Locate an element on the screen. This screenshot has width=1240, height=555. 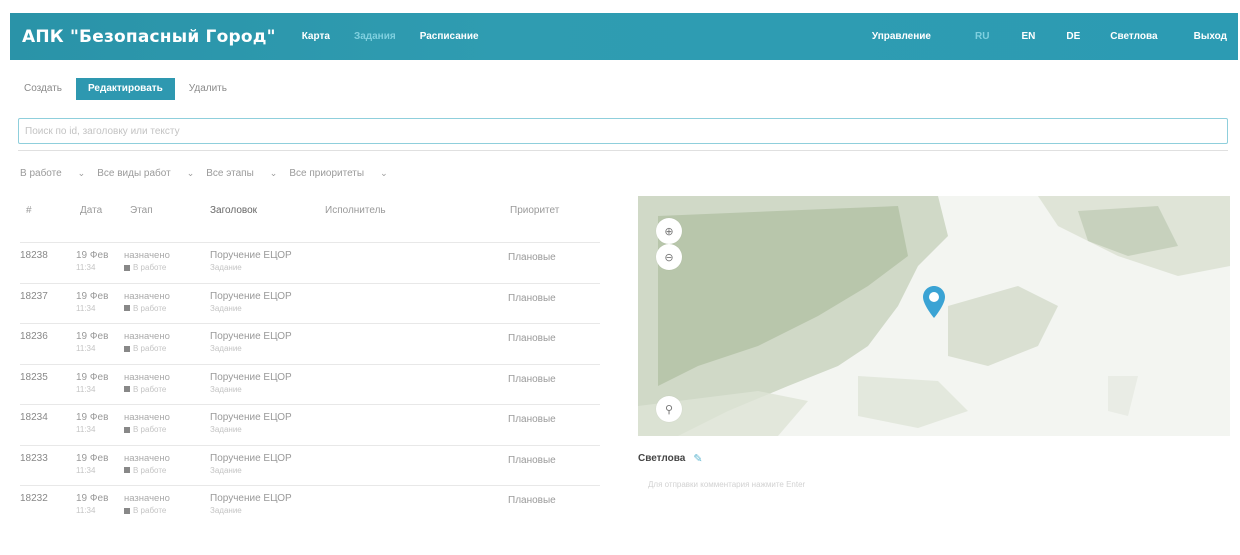
nav-tasks: Задания is located at coordinates (375, 36).